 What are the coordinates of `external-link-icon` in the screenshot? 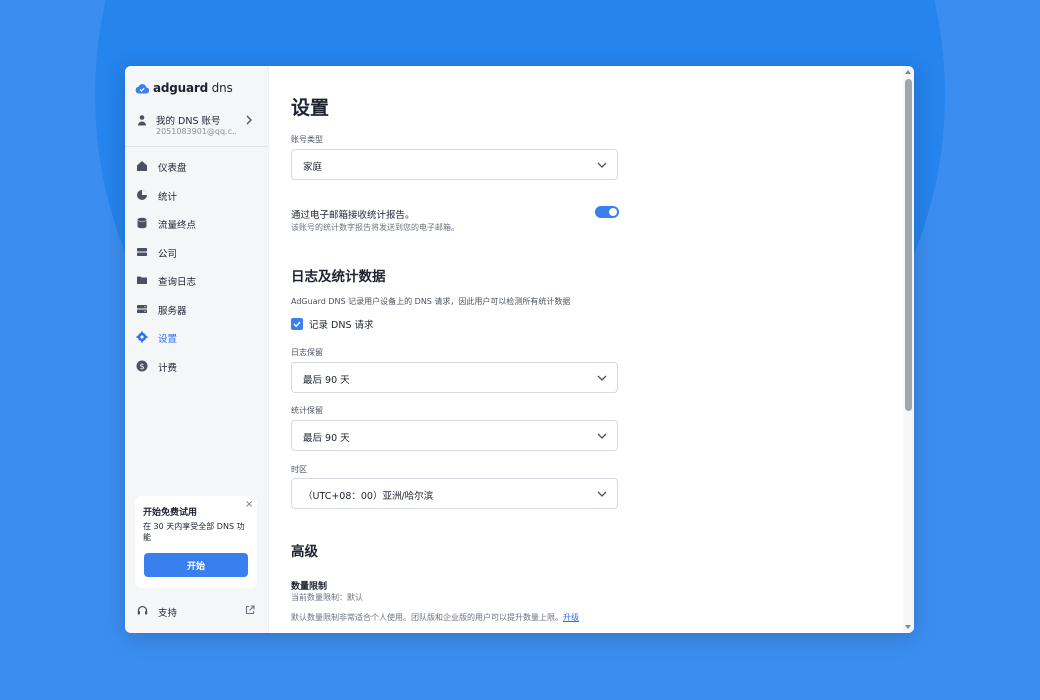 It's located at (250, 610).